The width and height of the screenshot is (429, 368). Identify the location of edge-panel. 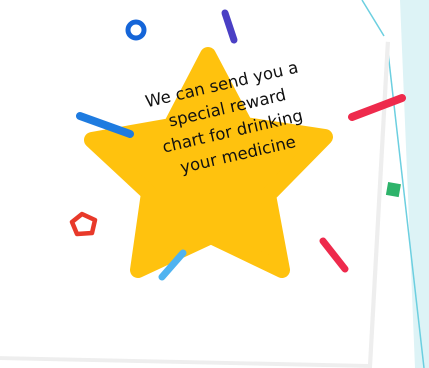
(414, 184).